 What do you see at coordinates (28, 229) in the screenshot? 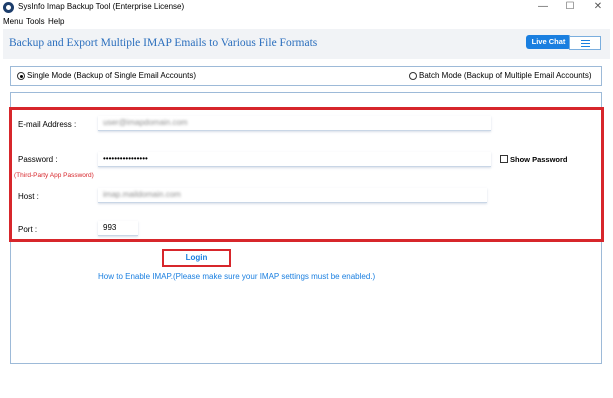
I see `port-label: Port :` at bounding box center [28, 229].